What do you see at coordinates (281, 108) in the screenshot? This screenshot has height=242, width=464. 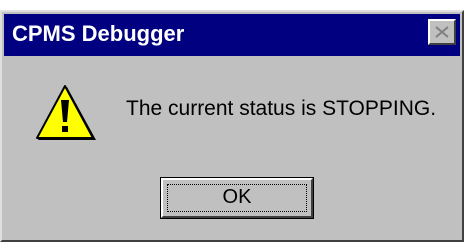 I see `status-message: The current status is STOPPING.` at bounding box center [281, 108].